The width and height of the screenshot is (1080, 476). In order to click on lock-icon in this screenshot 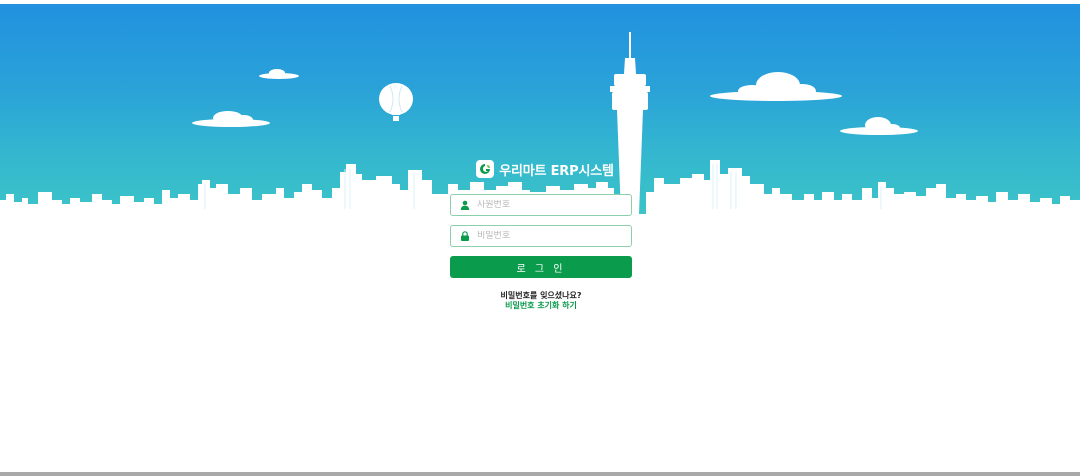, I will do `click(465, 236)`.